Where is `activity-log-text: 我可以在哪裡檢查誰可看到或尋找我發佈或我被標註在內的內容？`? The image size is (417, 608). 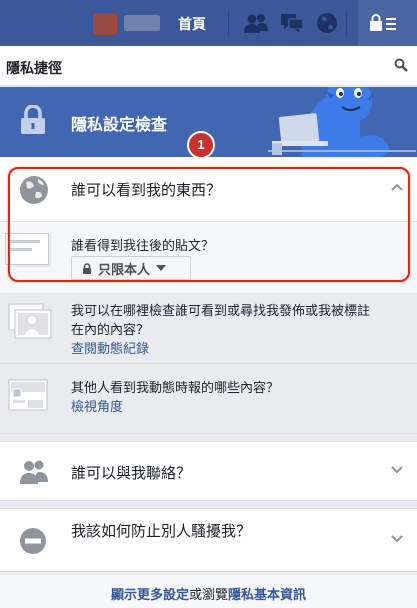 activity-log-text: 我可以在哪裡檢查誰可看到或尋找我發佈或我被標註在內的內容？ is located at coordinates (221, 321).